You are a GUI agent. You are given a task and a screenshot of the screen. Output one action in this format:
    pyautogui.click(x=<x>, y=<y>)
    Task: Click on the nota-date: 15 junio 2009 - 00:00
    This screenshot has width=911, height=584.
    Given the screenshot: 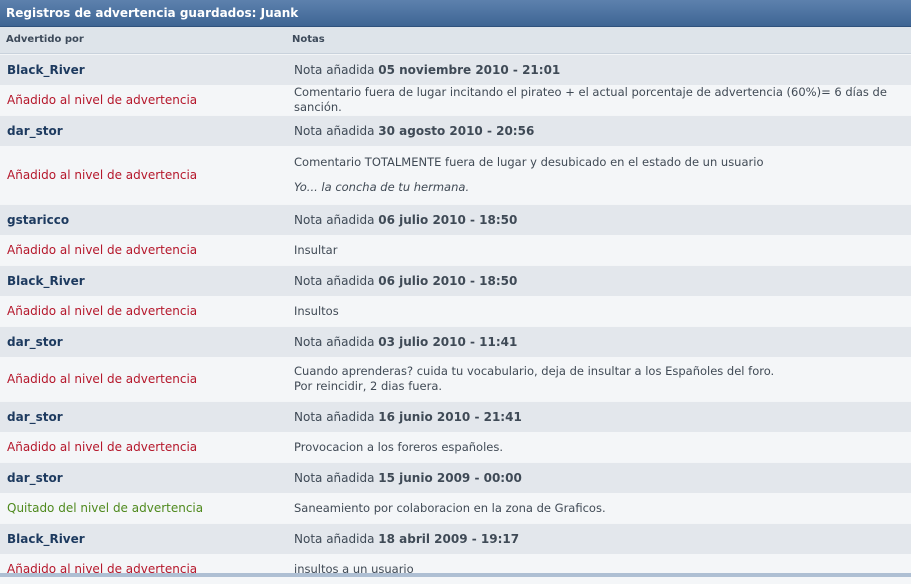 What is the action you would take?
    pyautogui.click(x=450, y=478)
    